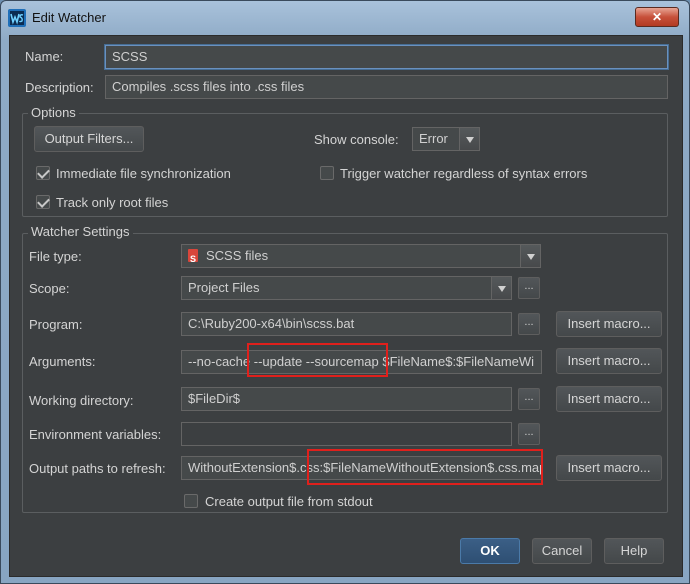 This screenshot has height=584, width=690. Describe the element at coordinates (191, 501) in the screenshot. I see `create-output-checkbox` at that location.